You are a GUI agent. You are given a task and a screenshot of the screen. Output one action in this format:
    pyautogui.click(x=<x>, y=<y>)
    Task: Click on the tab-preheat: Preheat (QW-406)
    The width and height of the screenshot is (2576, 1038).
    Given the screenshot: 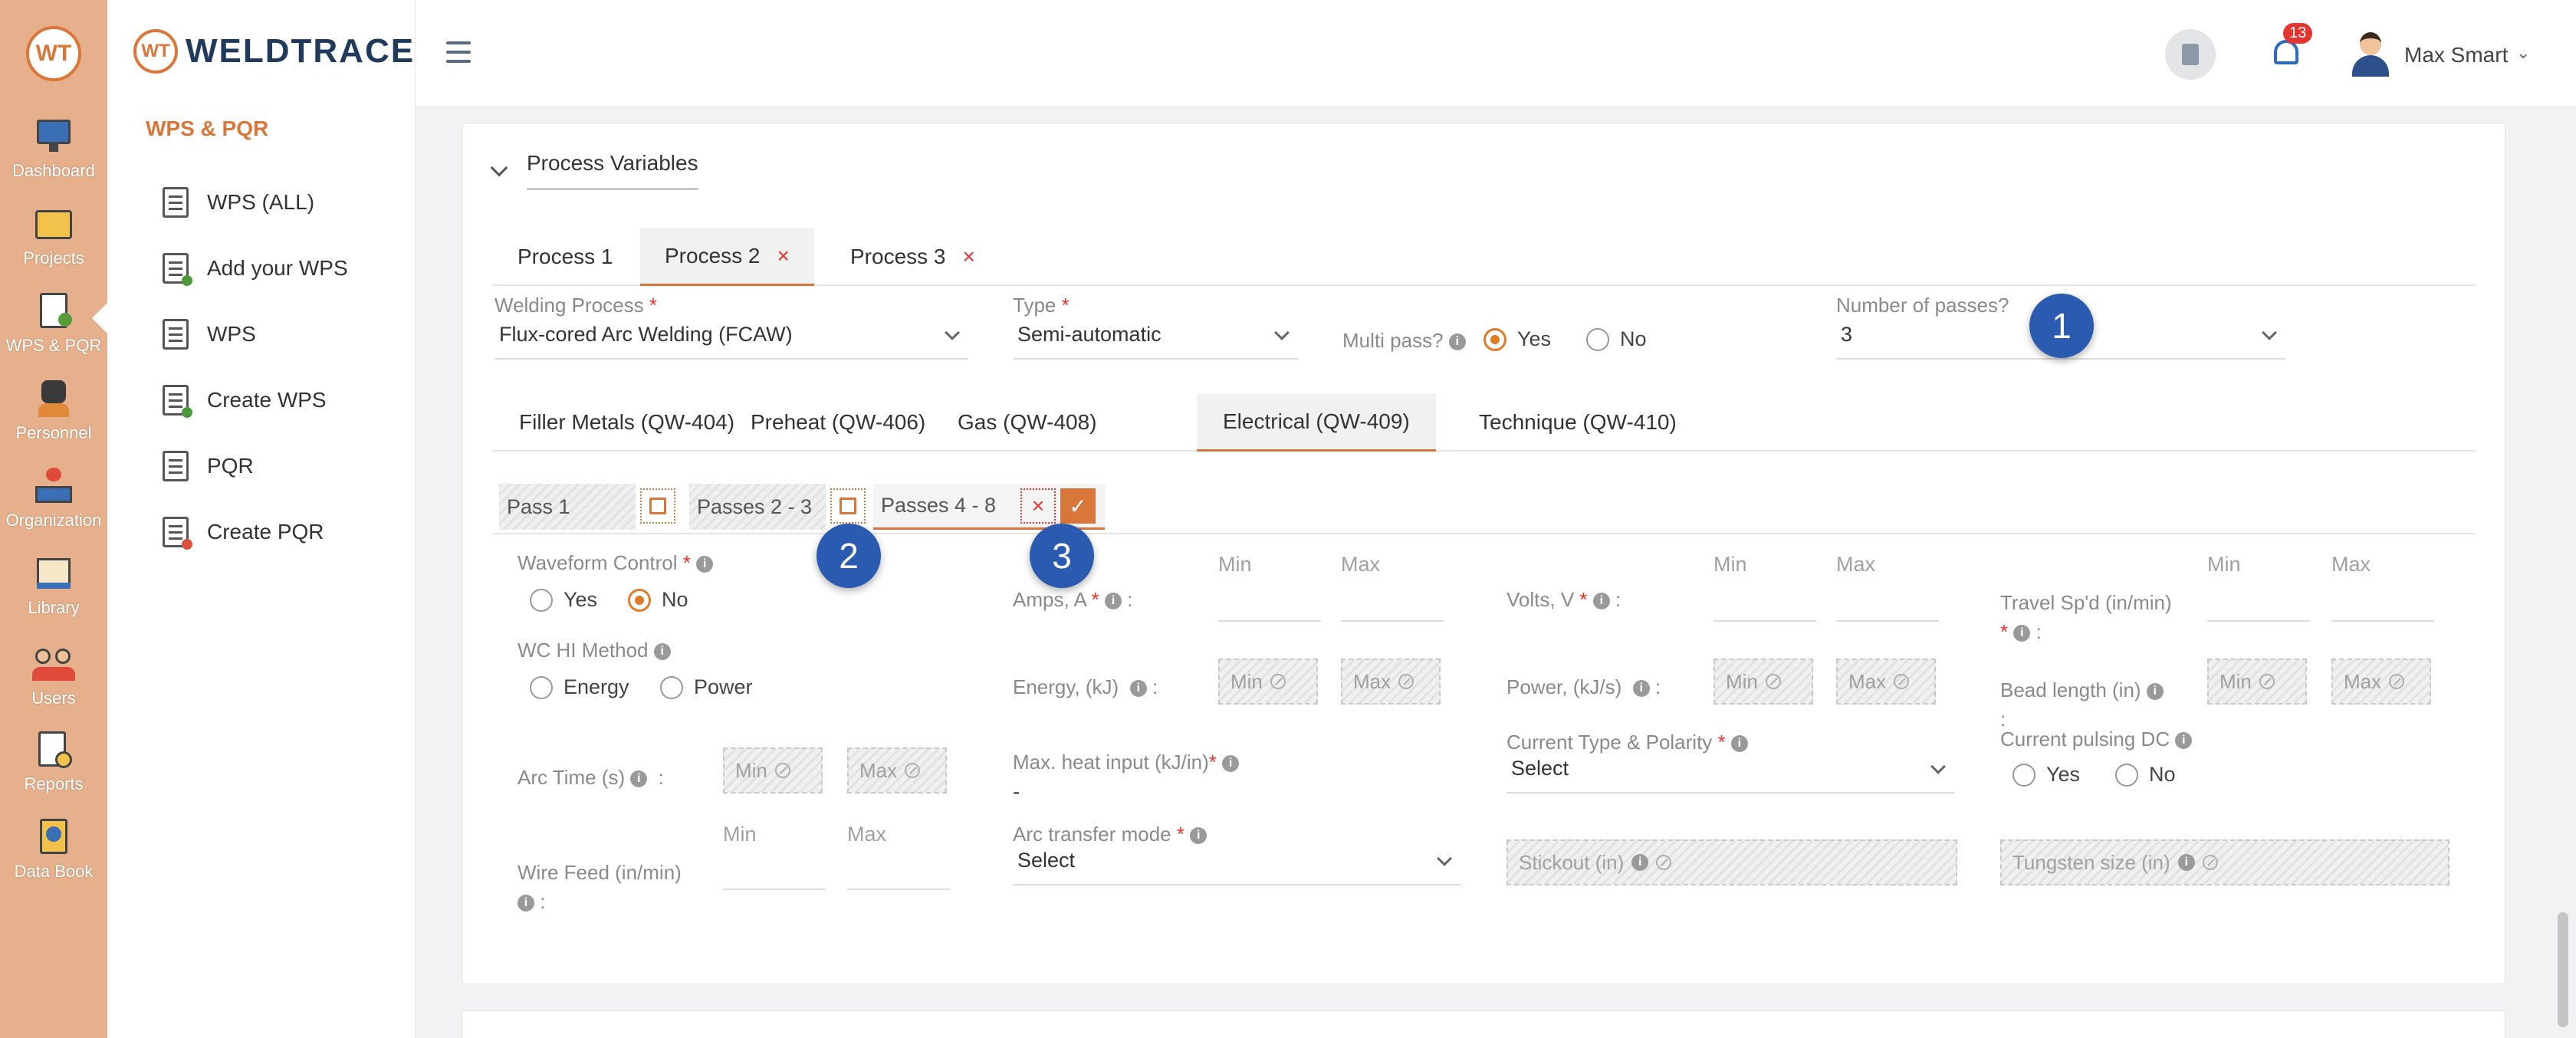 What is the action you would take?
    pyautogui.click(x=837, y=422)
    